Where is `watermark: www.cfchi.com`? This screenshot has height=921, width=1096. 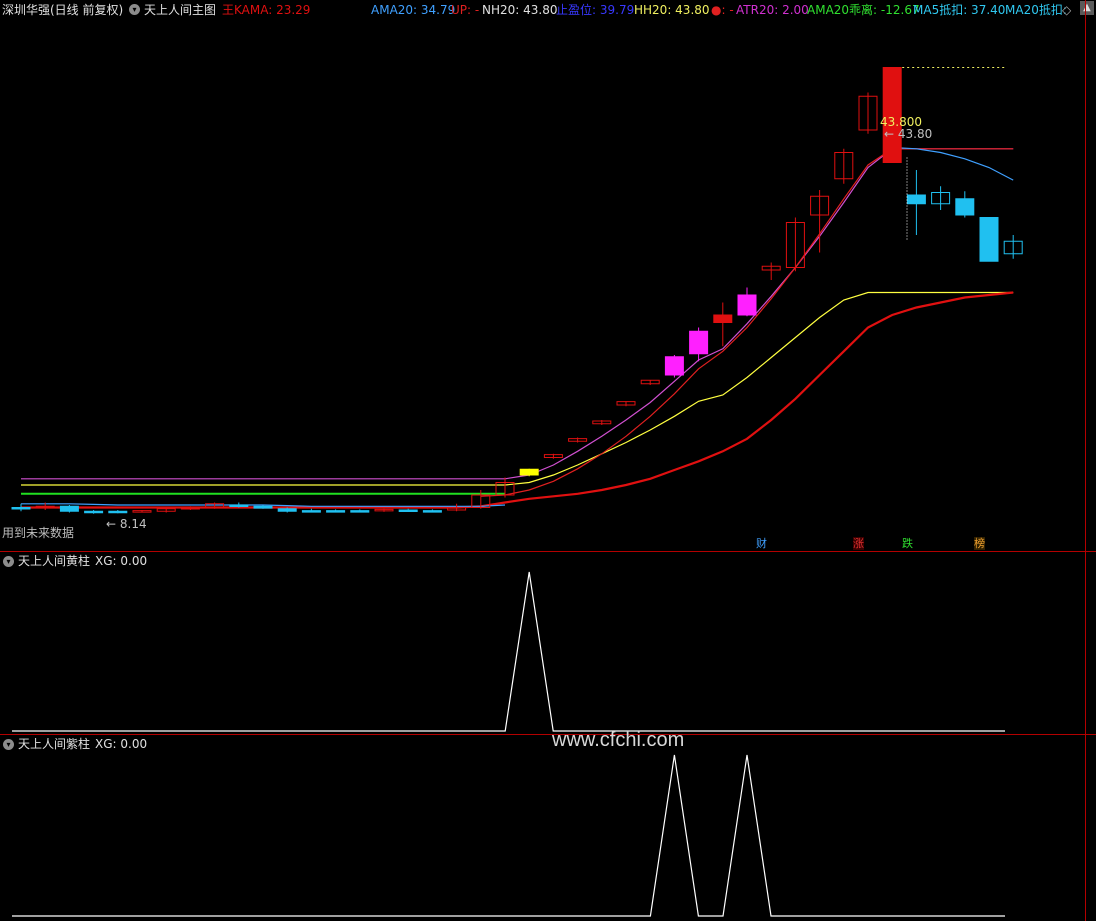
watermark: www.cfchi.com is located at coordinates (618, 740).